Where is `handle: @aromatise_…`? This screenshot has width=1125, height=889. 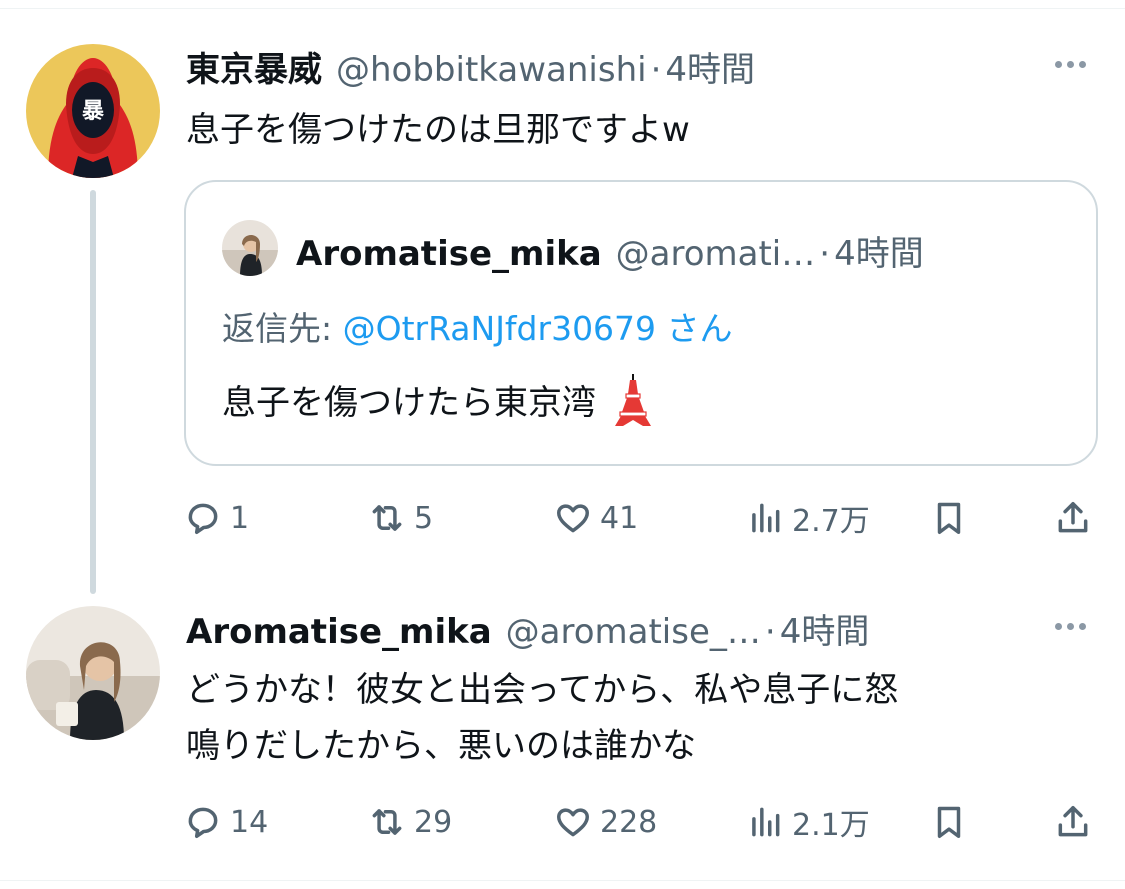
handle: @aromatise_… is located at coordinates (626, 632).